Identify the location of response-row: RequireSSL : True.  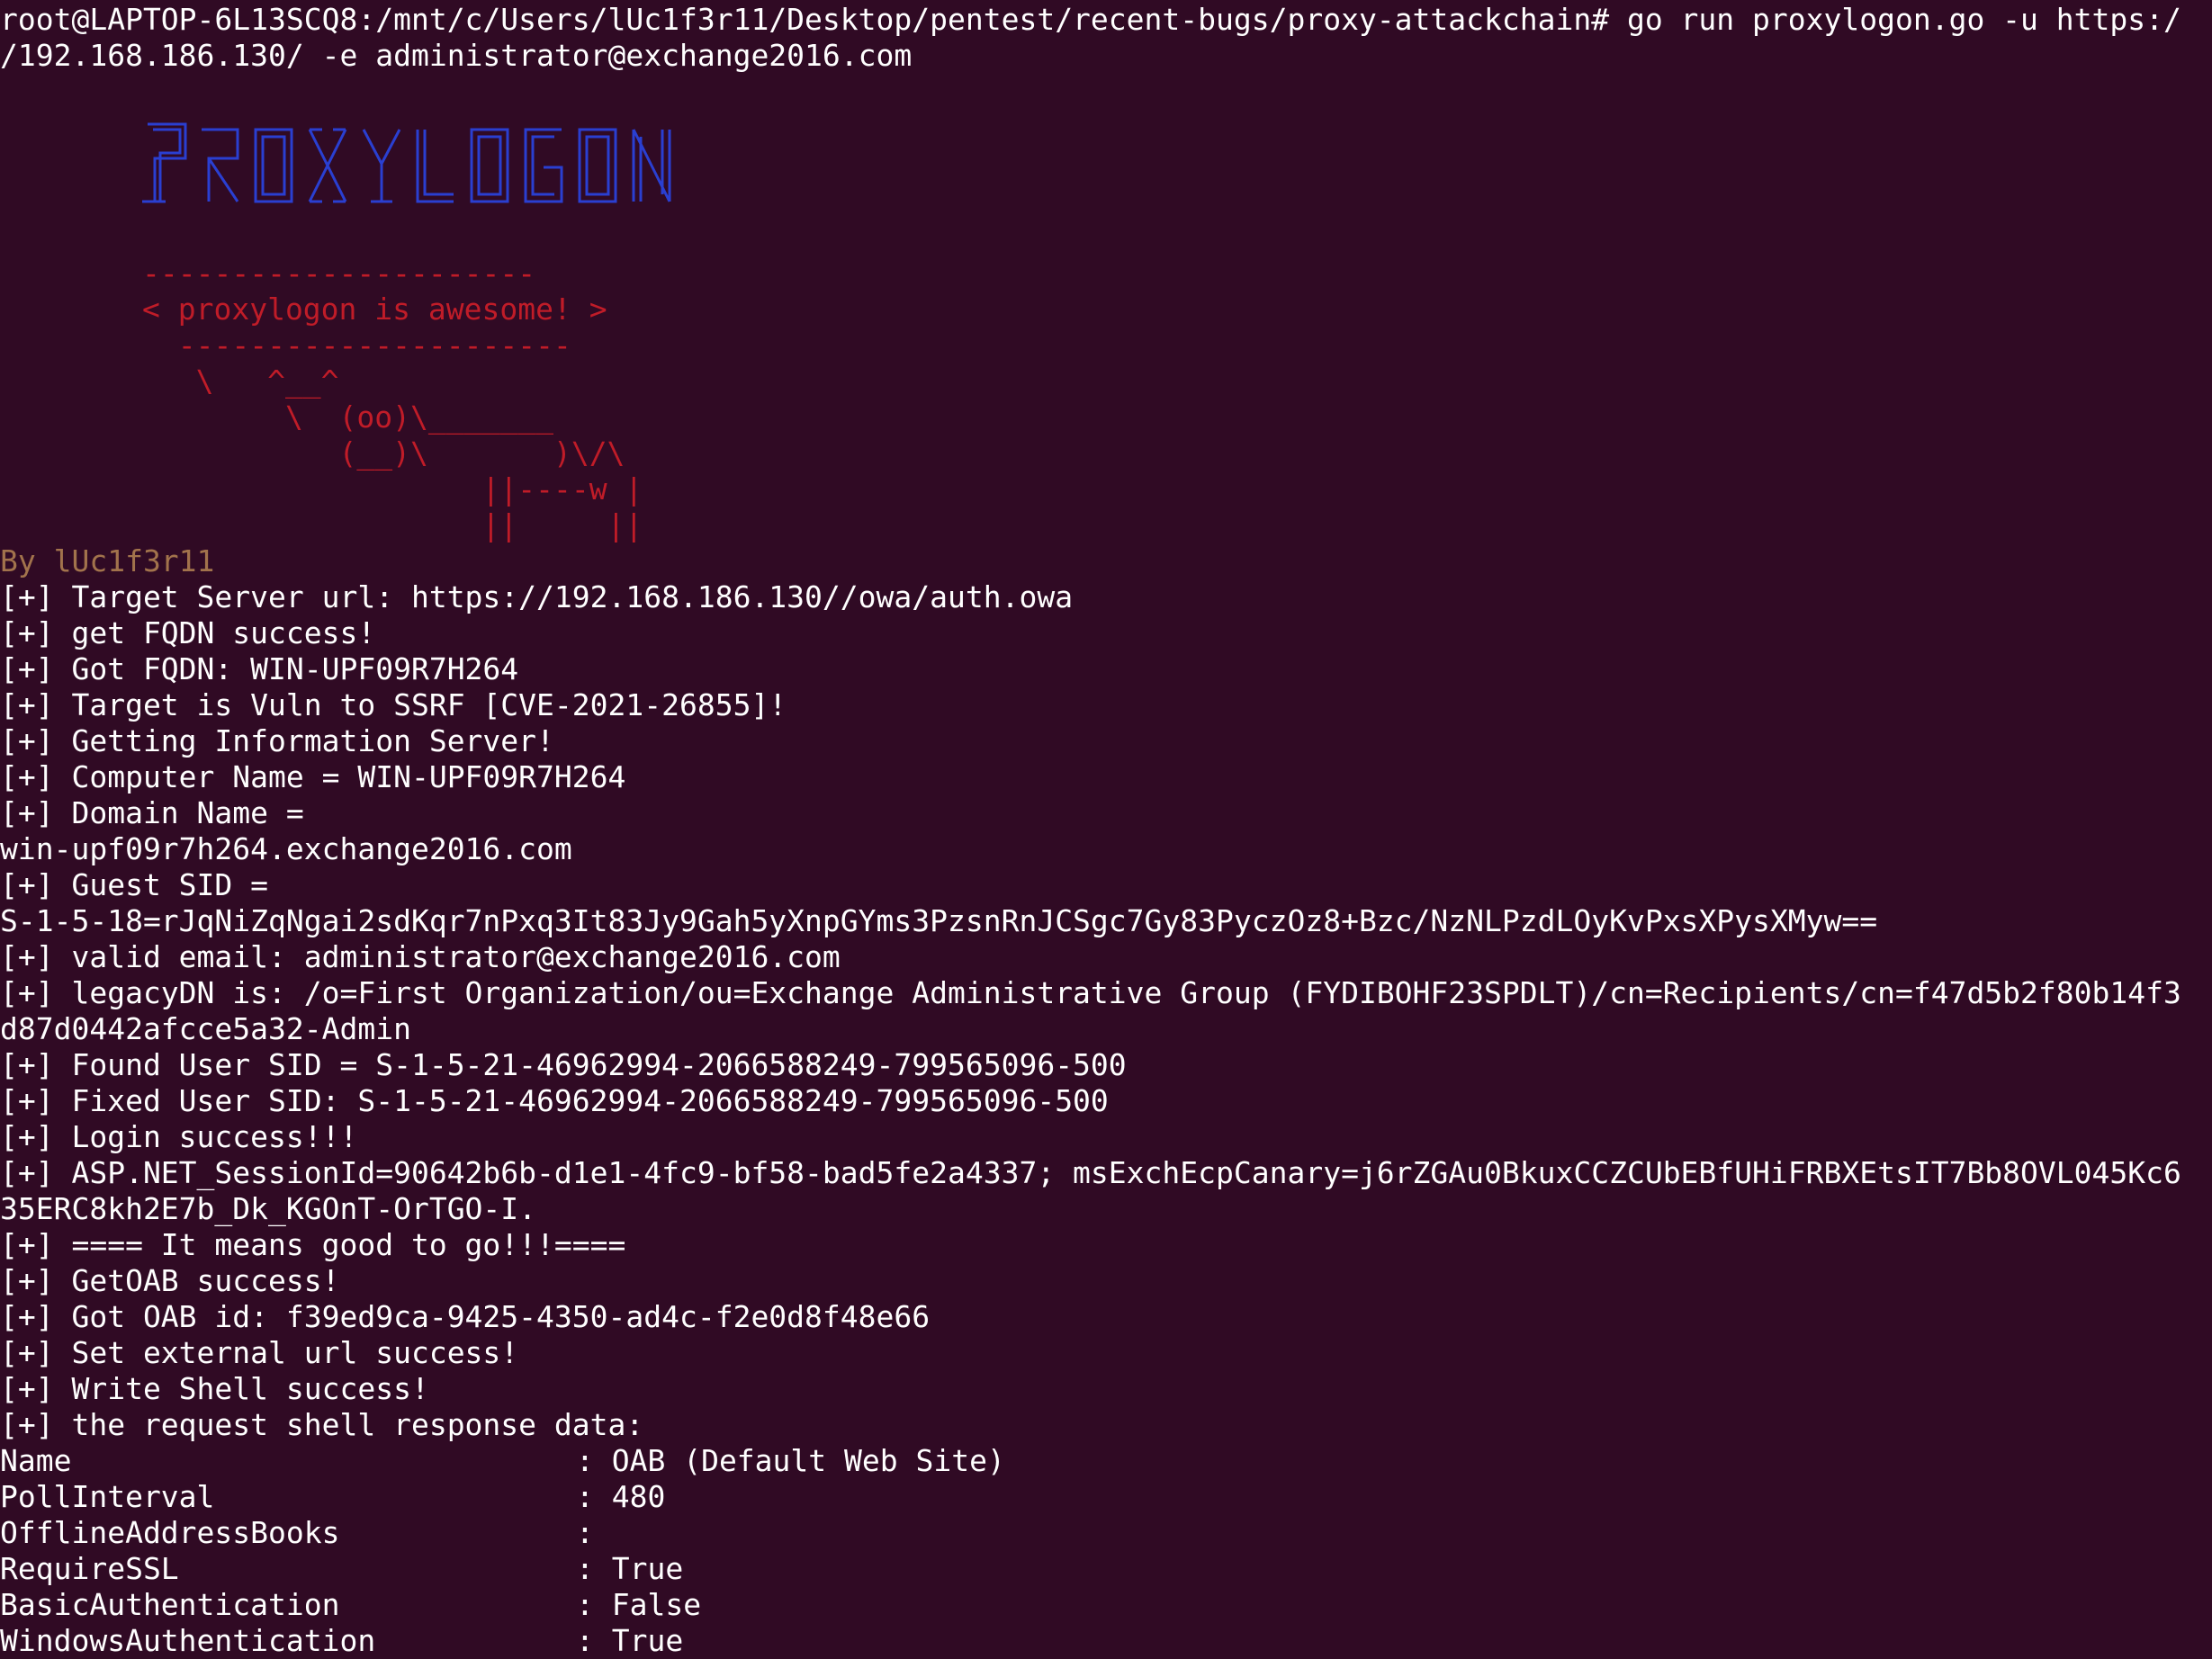
(341, 1569).